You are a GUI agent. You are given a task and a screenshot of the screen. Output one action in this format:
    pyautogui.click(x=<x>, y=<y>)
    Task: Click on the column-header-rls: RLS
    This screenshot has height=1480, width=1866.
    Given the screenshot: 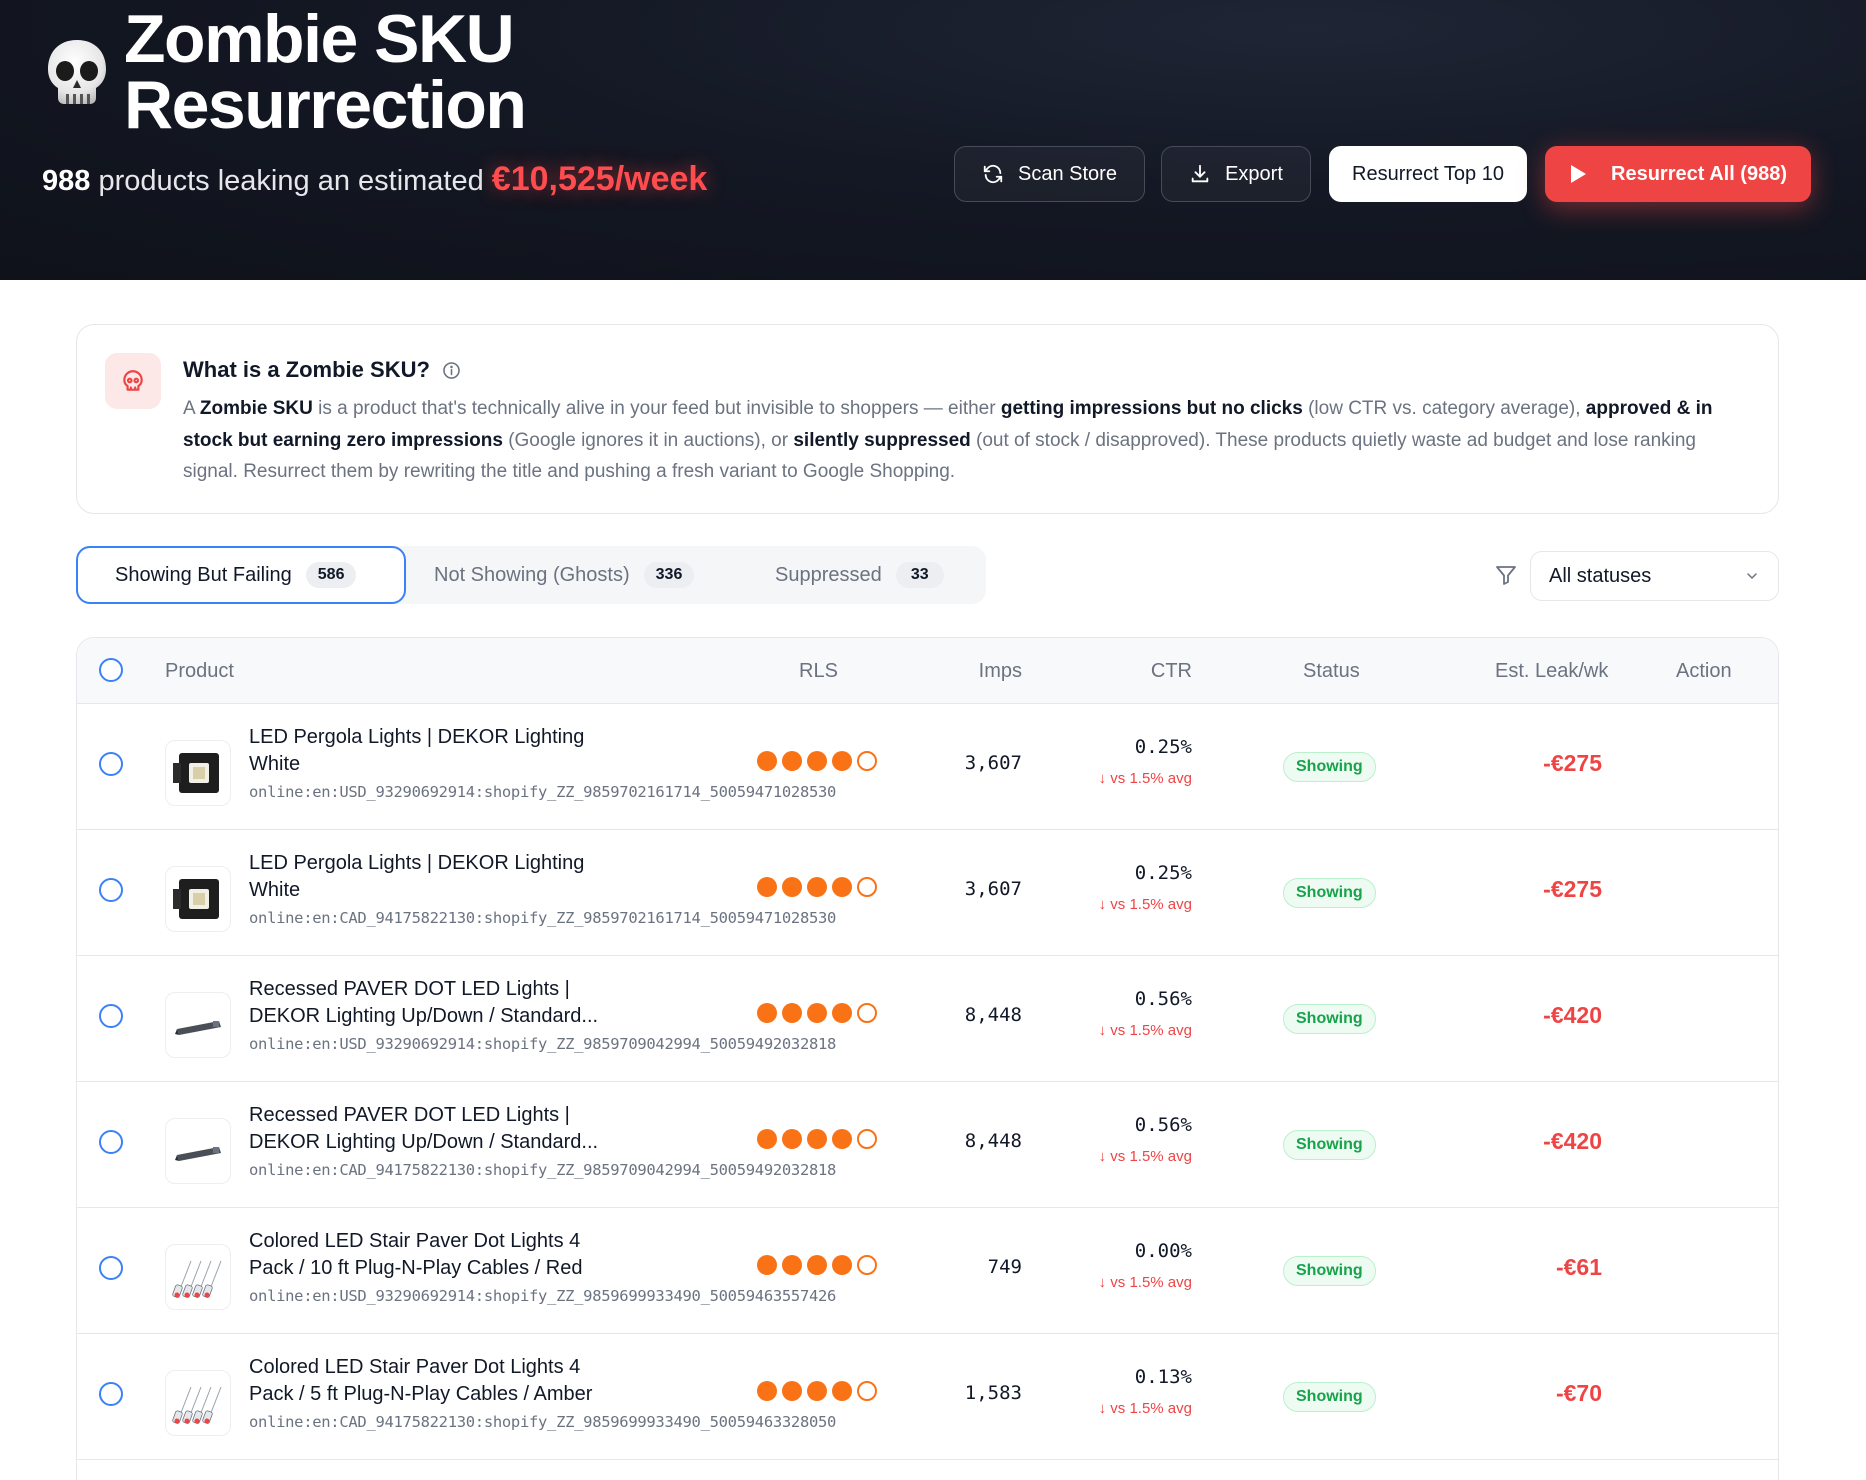 What is the action you would take?
    pyautogui.click(x=818, y=671)
    